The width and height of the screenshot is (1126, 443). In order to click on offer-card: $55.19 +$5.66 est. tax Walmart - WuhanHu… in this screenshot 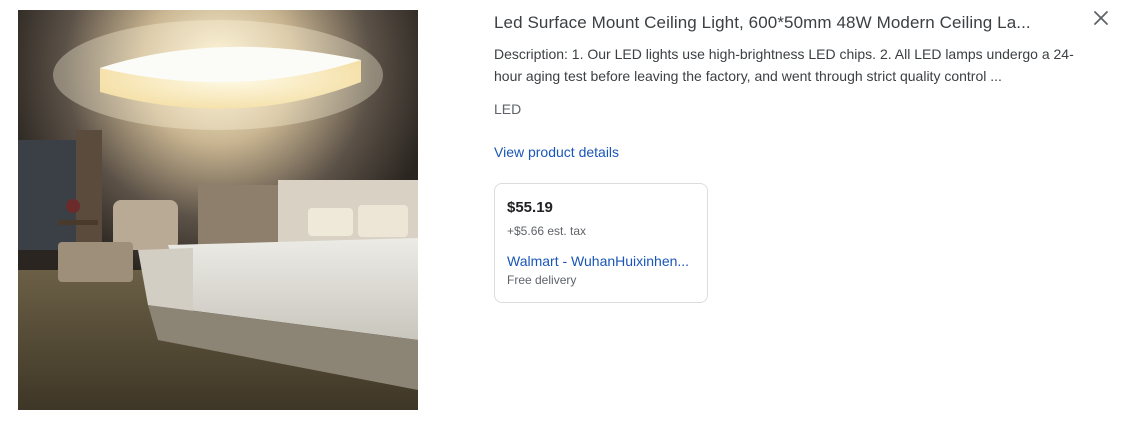, I will do `click(601, 243)`.